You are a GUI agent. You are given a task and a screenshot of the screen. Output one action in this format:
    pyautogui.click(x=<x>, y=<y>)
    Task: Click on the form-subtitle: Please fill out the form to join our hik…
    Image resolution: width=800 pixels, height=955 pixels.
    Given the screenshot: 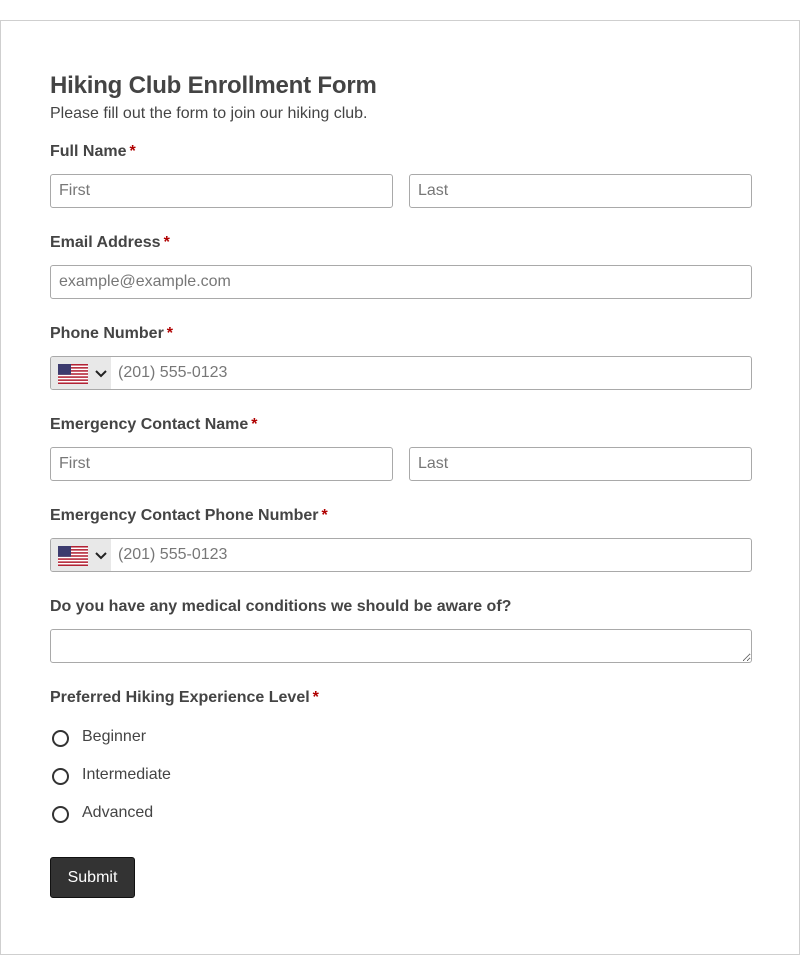 What is the action you would take?
    pyautogui.click(x=209, y=113)
    